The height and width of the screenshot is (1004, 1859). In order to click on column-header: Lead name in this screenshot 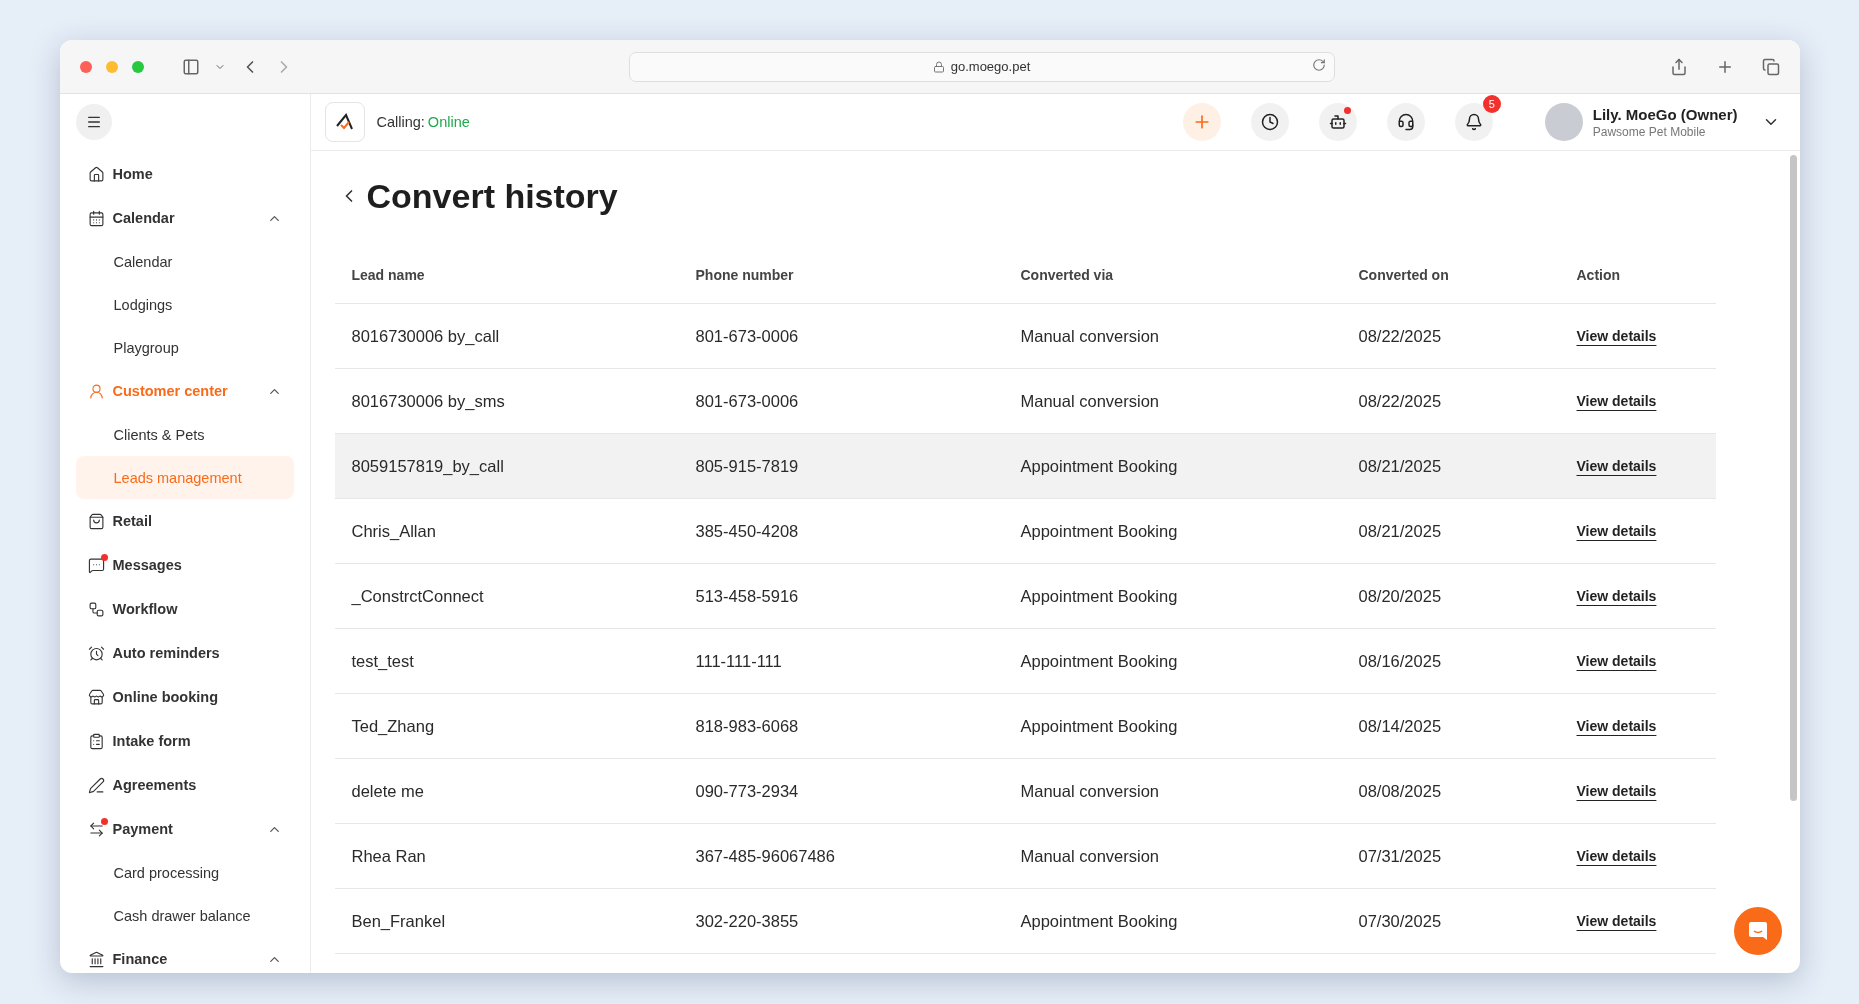, I will do `click(388, 274)`.